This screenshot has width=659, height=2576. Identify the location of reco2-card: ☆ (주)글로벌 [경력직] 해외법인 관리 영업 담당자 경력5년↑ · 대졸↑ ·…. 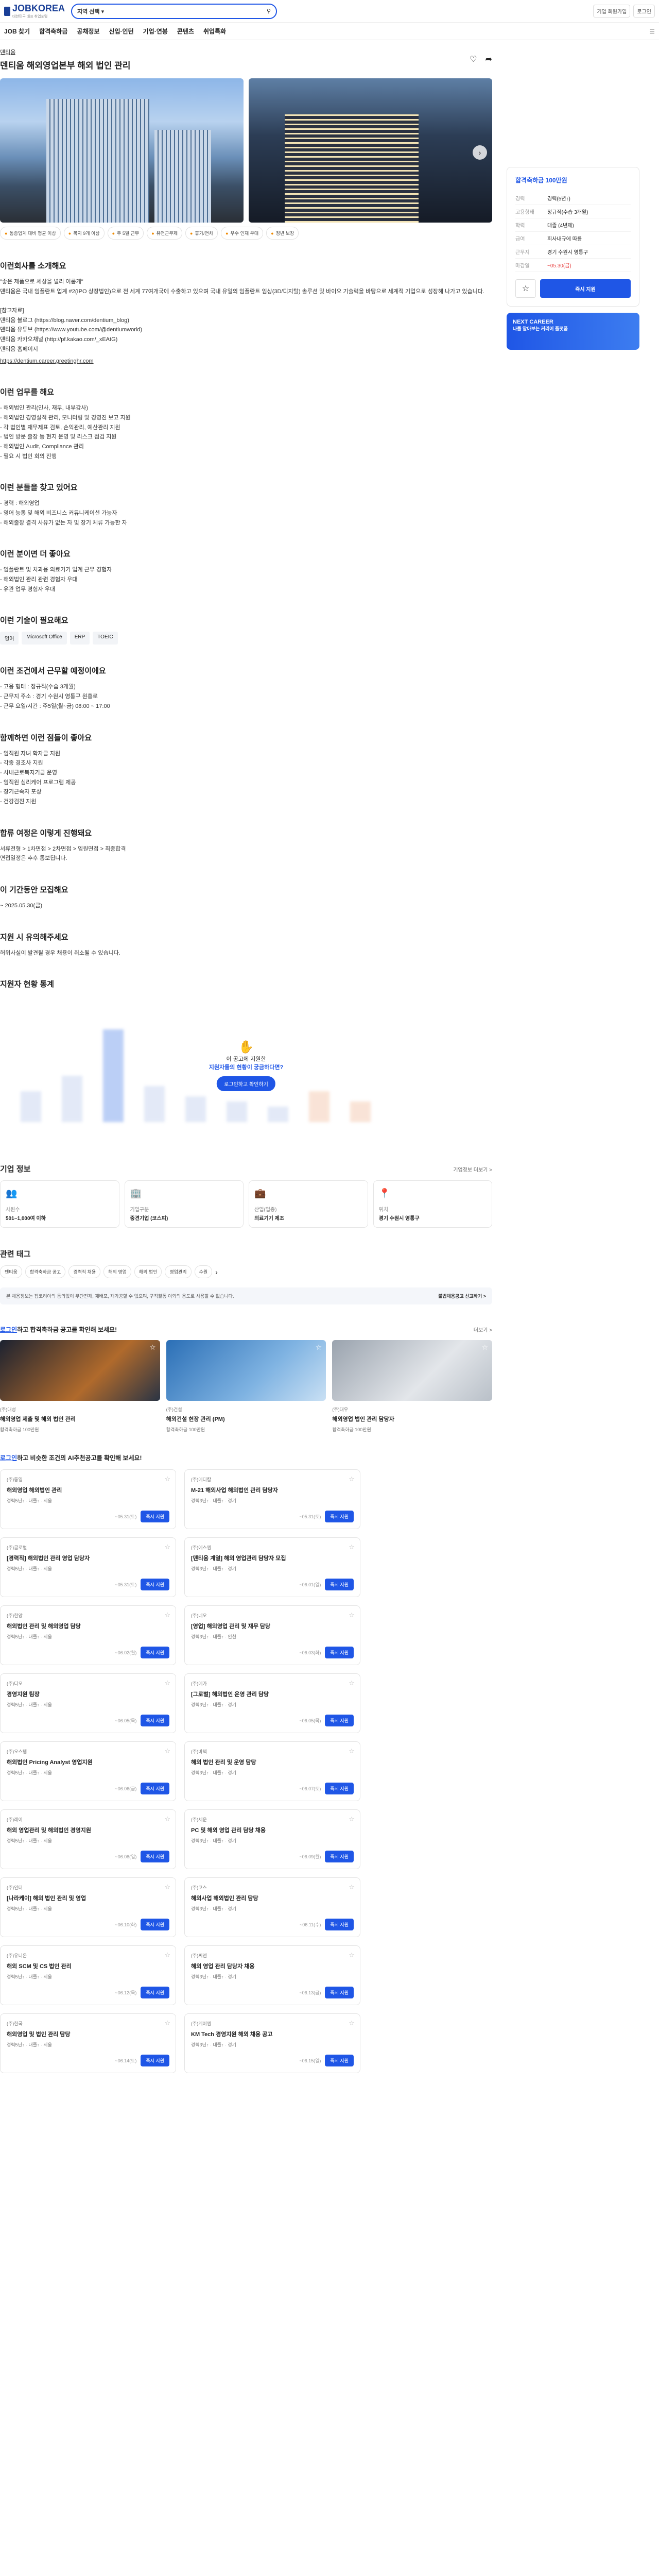
(88, 1567).